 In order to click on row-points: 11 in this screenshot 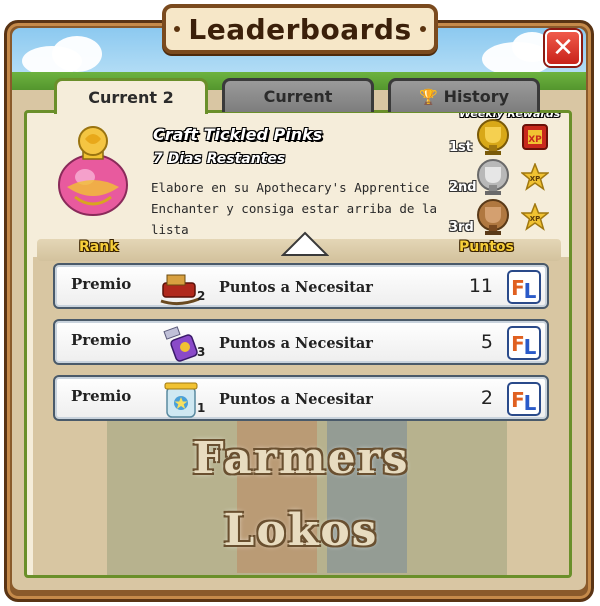, I will do `click(480, 286)`.